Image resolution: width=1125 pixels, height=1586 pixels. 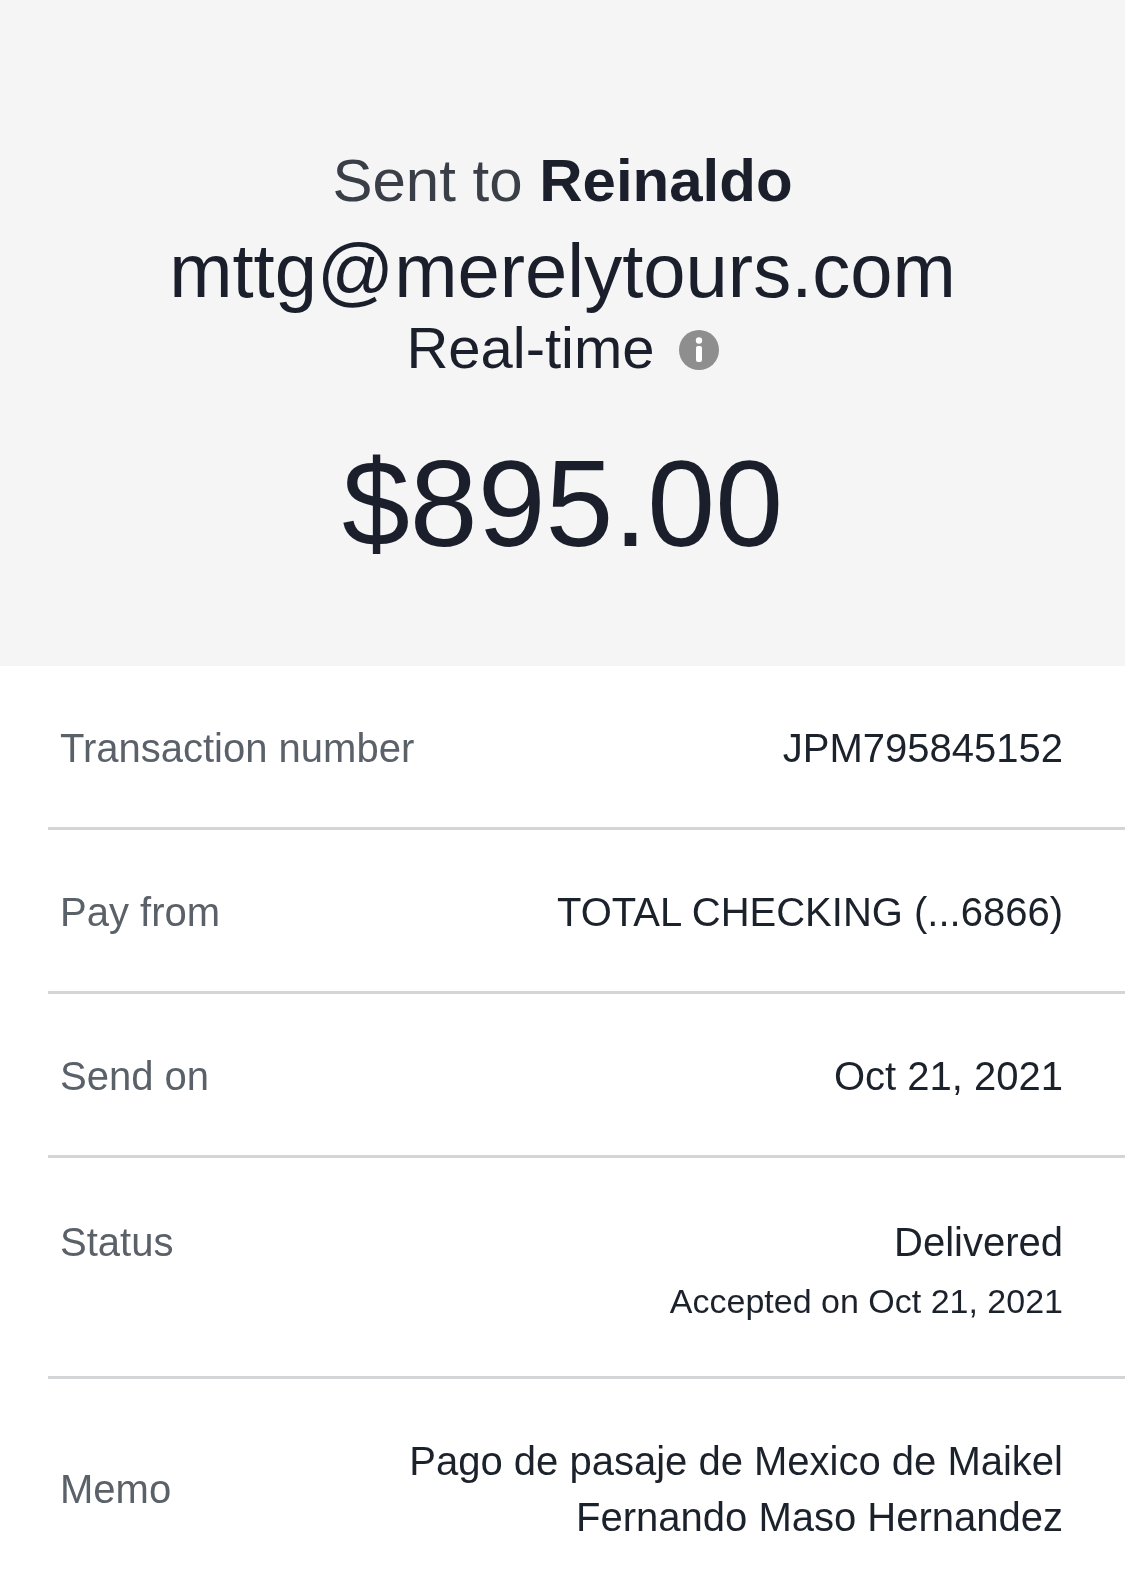 What do you see at coordinates (866, 1301) in the screenshot?
I see `status-note: Accepted on Oct 21, 2021` at bounding box center [866, 1301].